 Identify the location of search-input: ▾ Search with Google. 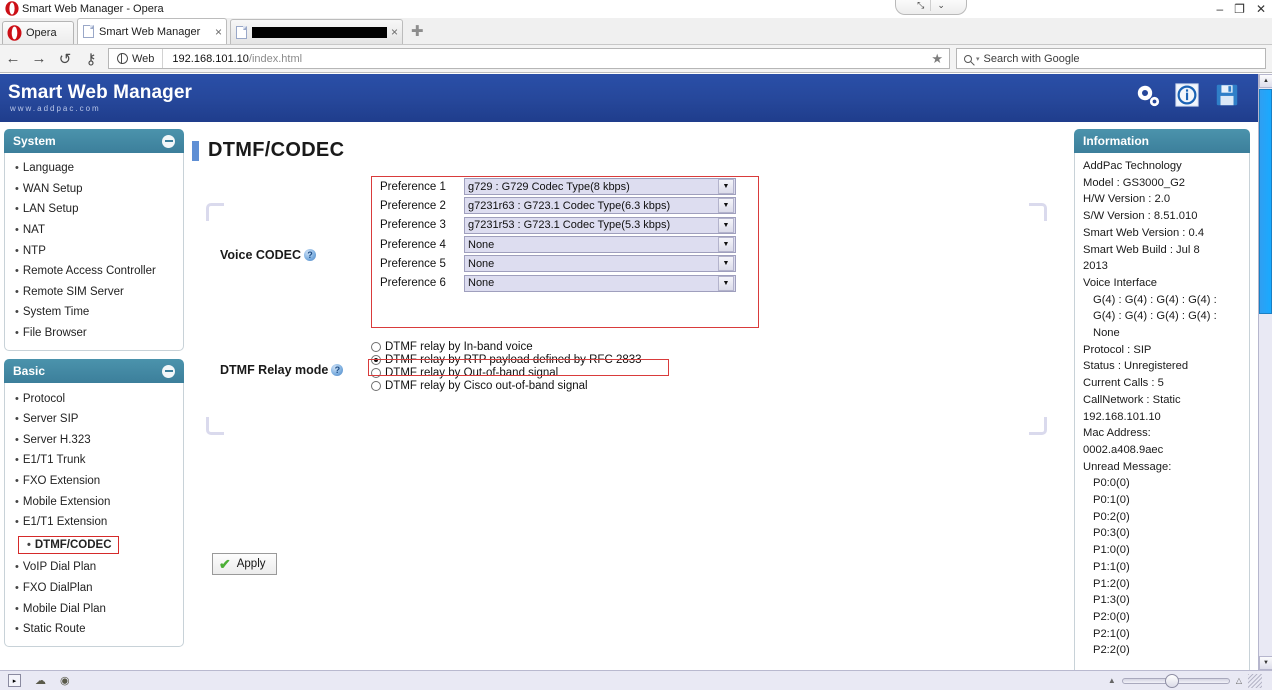
(1111, 58).